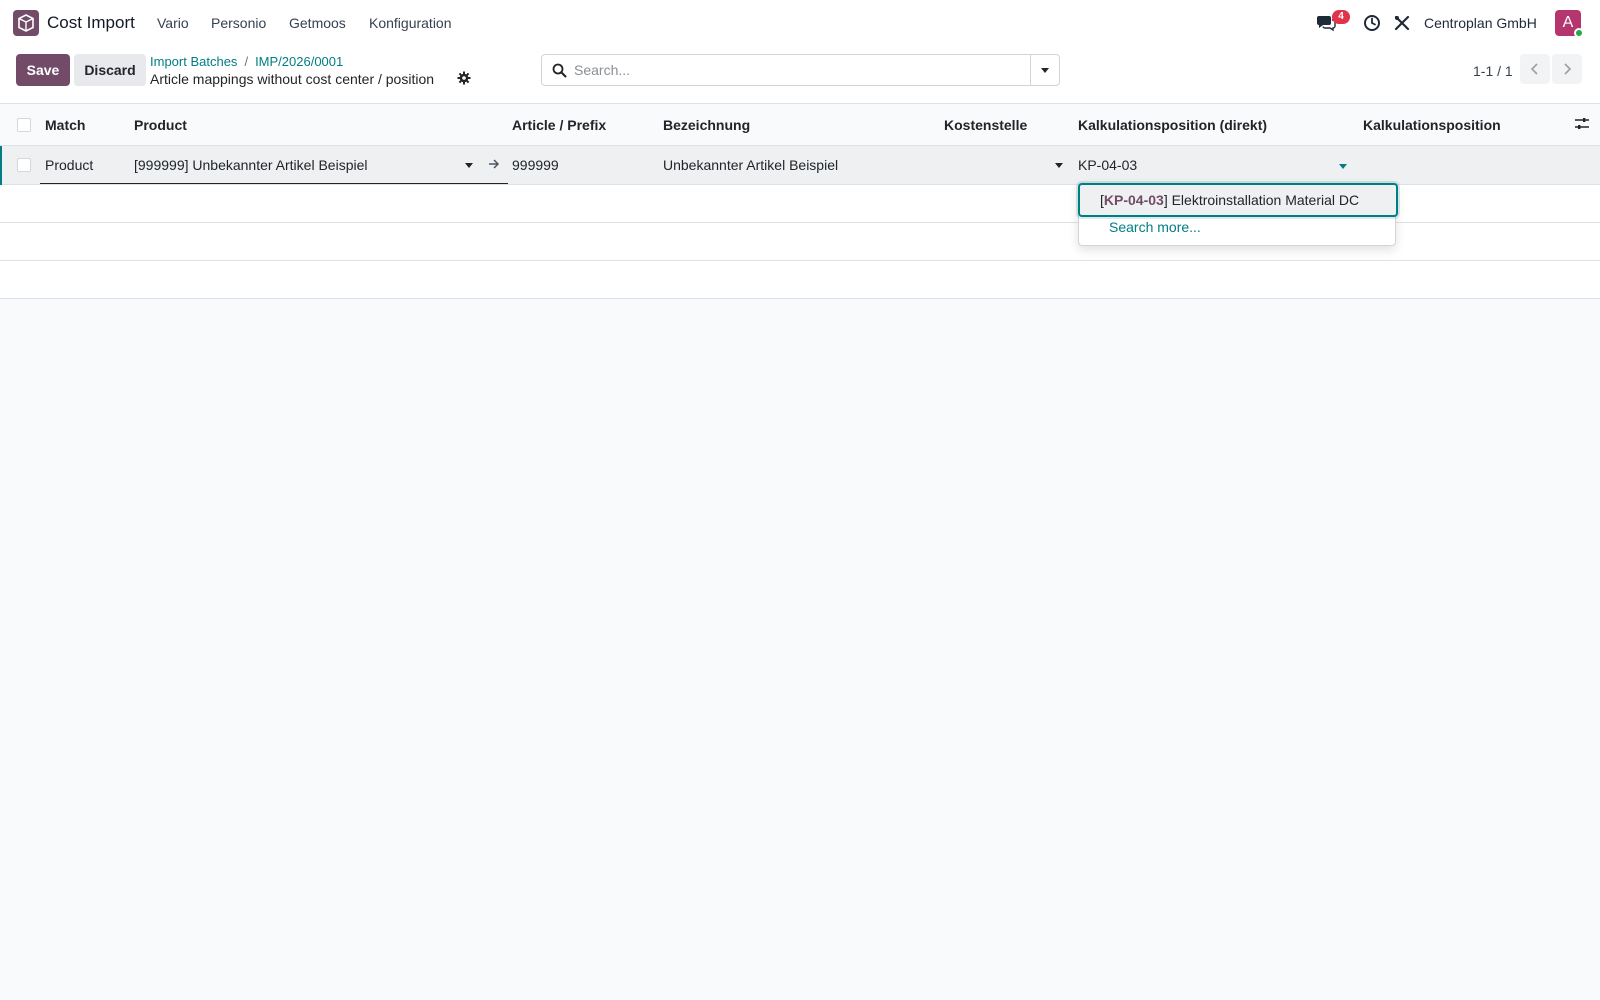  What do you see at coordinates (110, 70) in the screenshot?
I see `discard-button: Discard` at bounding box center [110, 70].